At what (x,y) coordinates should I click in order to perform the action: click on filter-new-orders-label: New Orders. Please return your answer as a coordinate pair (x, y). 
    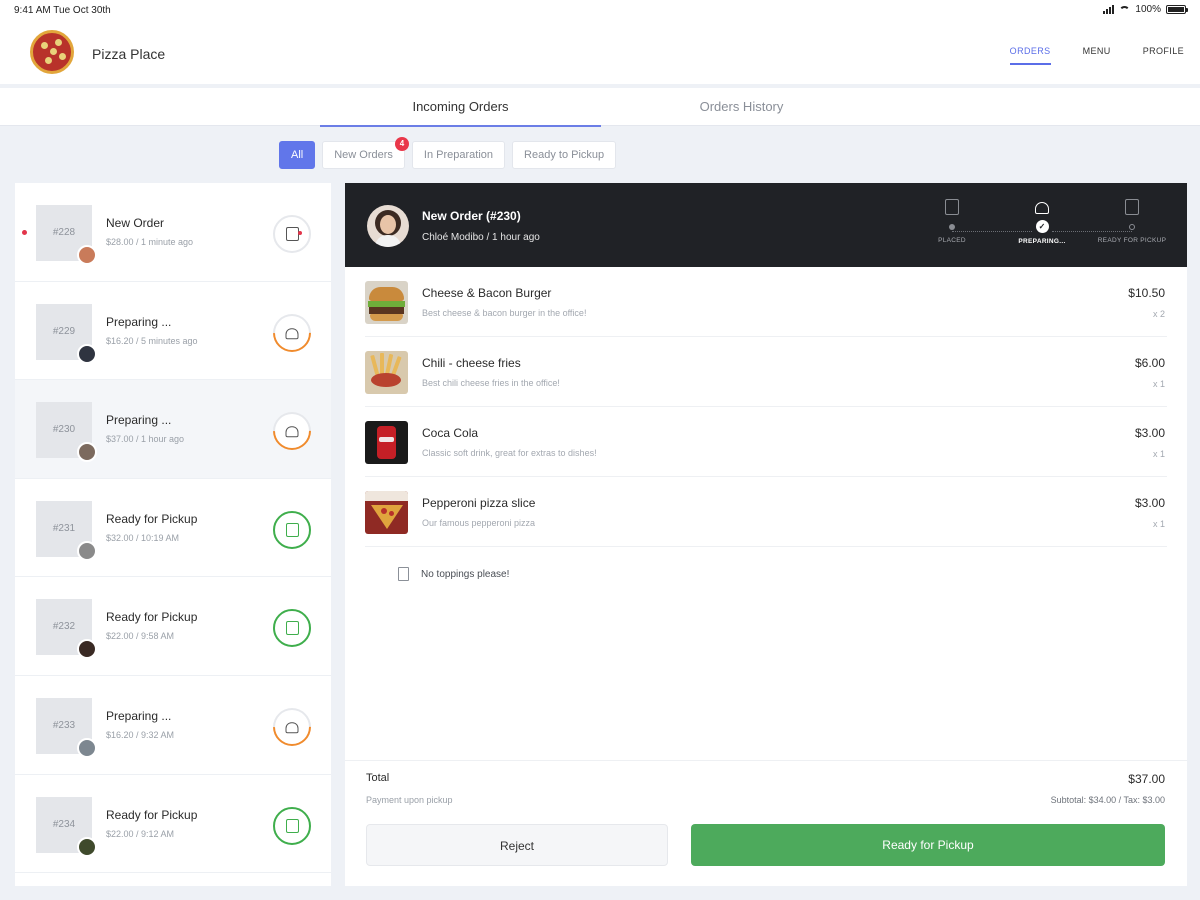
    Looking at the image, I should click on (363, 155).